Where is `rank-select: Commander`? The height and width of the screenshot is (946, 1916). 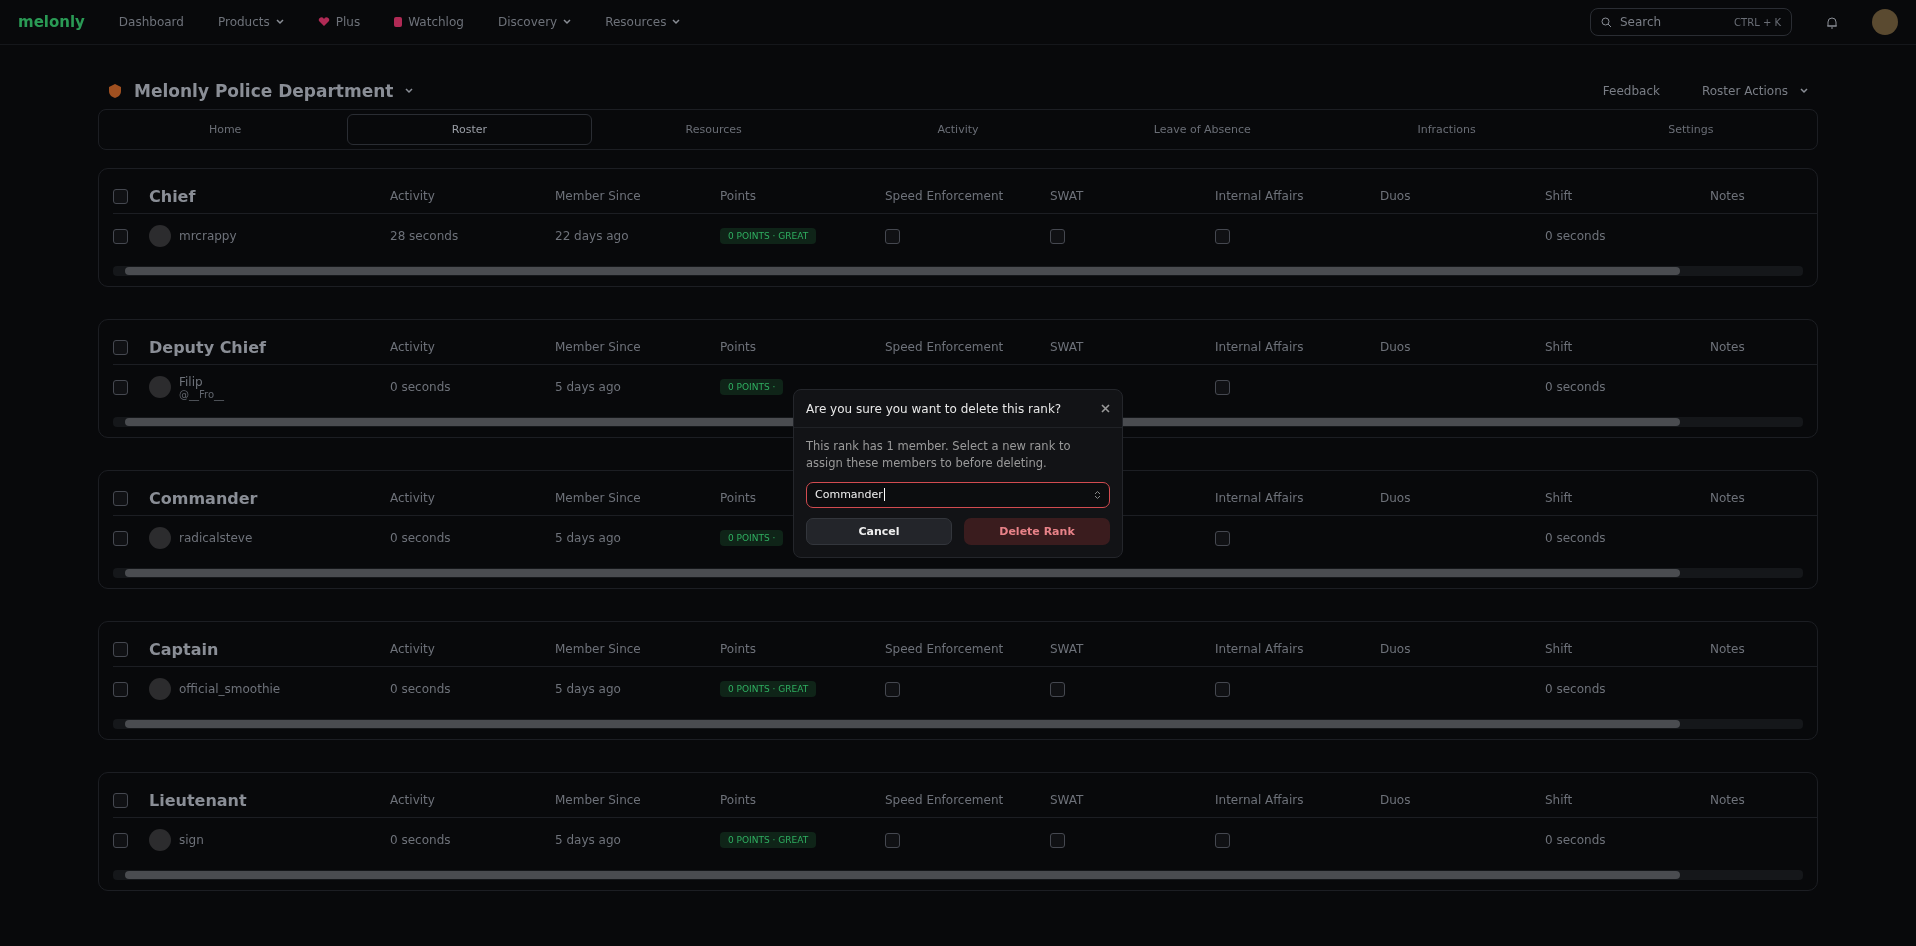
rank-select: Commander is located at coordinates (958, 494).